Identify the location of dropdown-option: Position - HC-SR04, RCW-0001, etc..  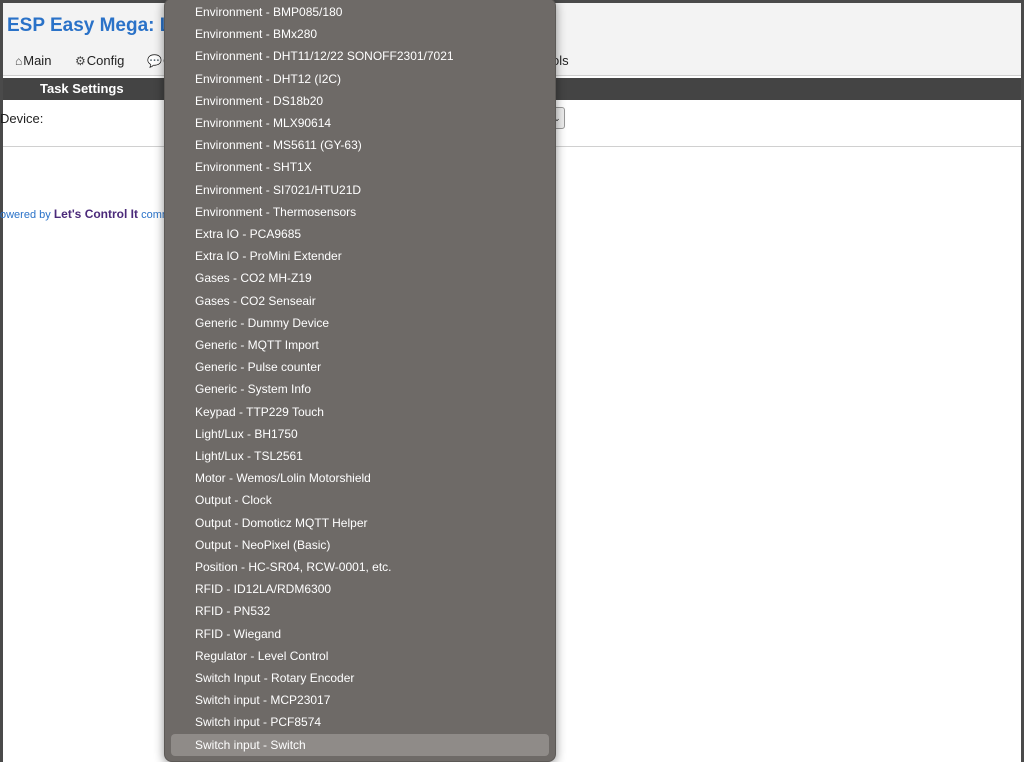
(360, 567).